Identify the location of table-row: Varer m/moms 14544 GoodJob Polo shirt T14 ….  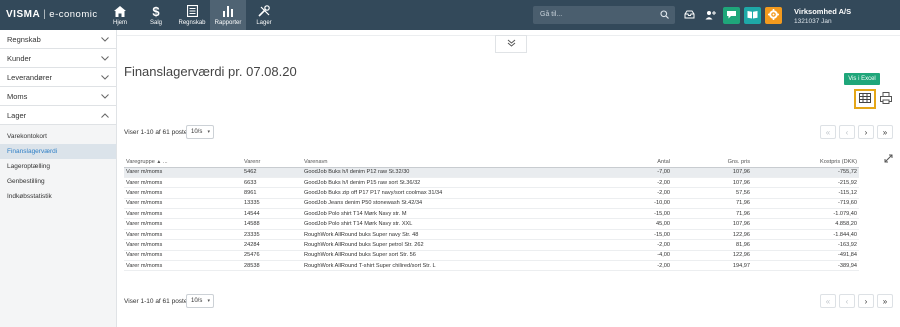
(491, 214).